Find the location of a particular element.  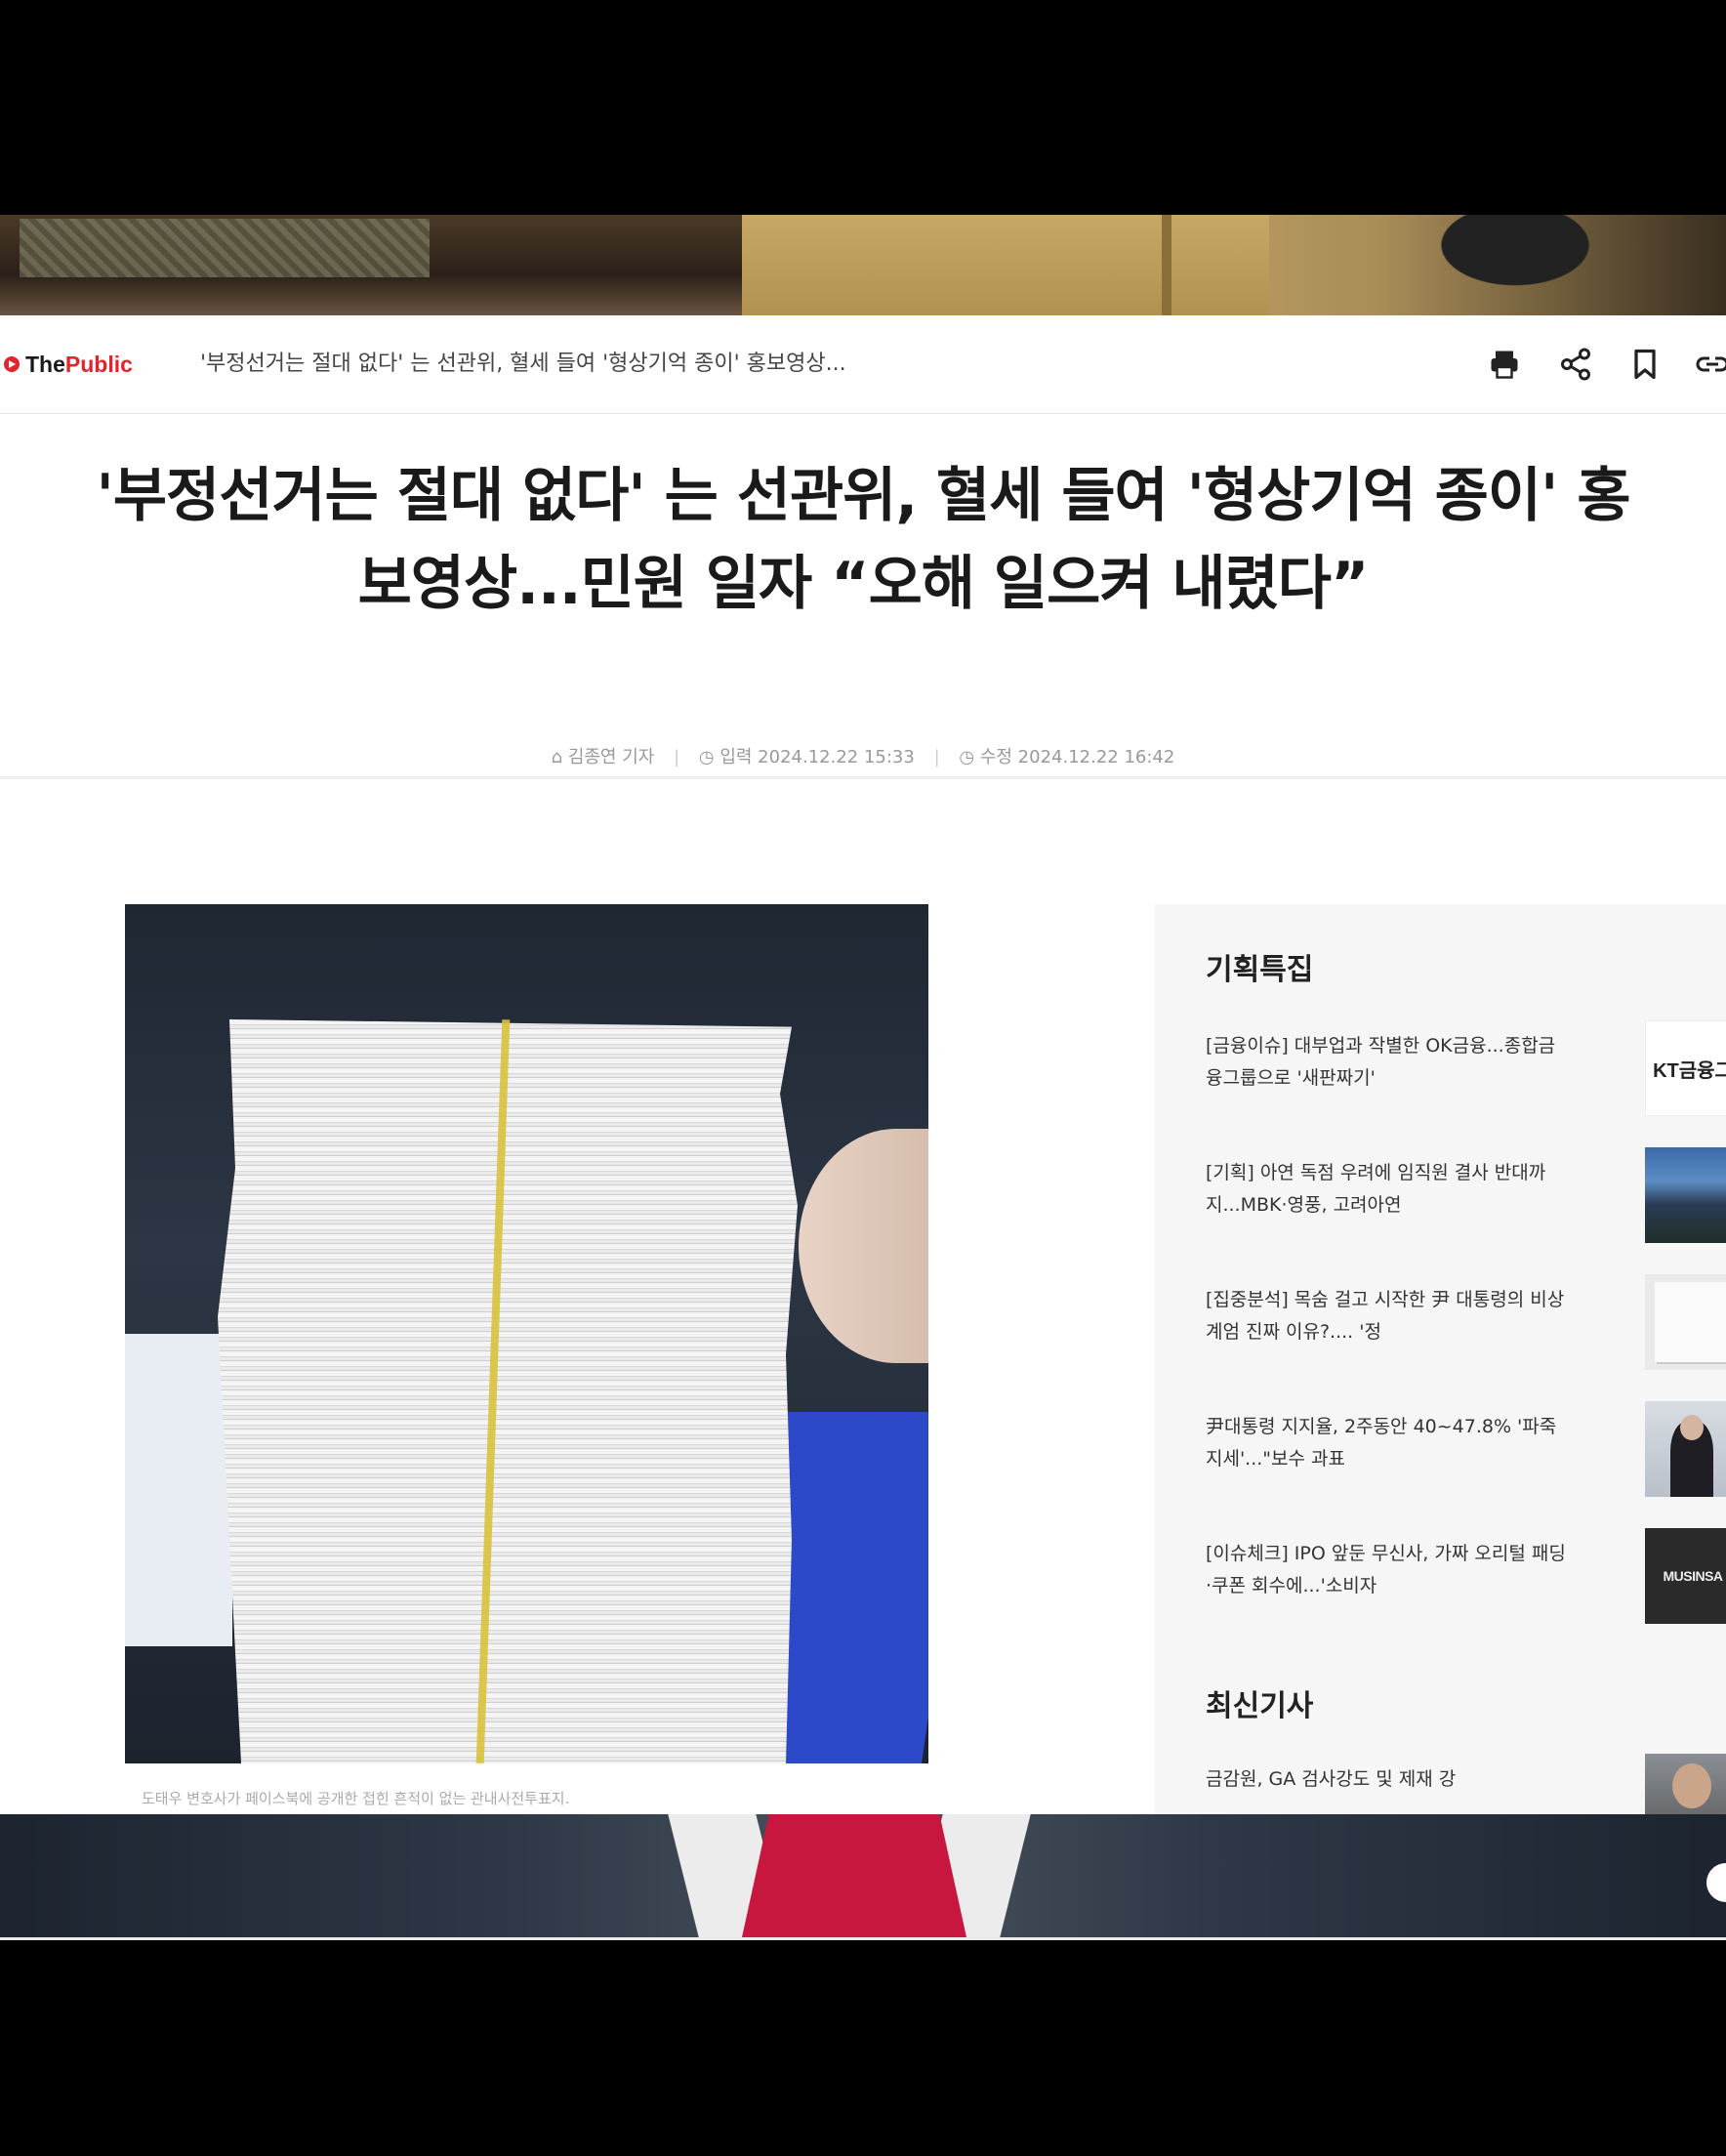

share-icon is located at coordinates (1575, 364).